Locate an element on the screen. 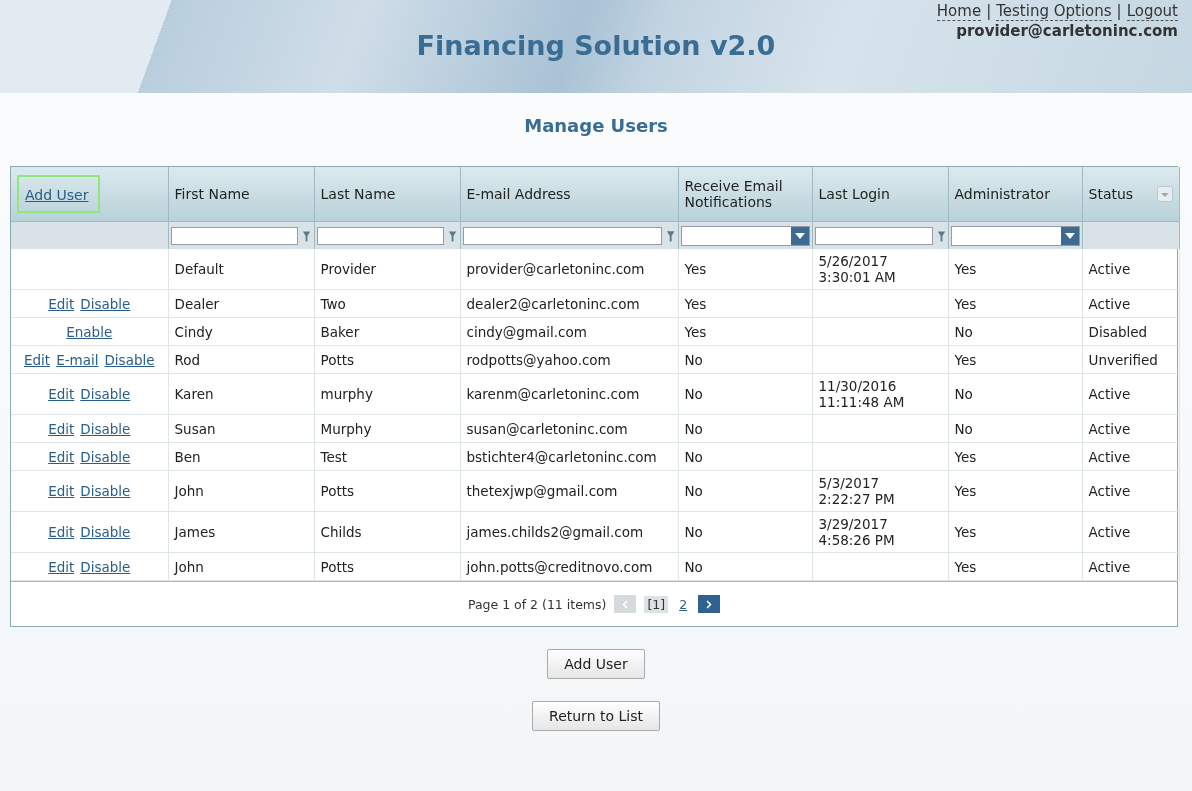 The height and width of the screenshot is (791, 1192). table-cell-text: 5/26/2017 3:30:01 AM is located at coordinates (857, 269).